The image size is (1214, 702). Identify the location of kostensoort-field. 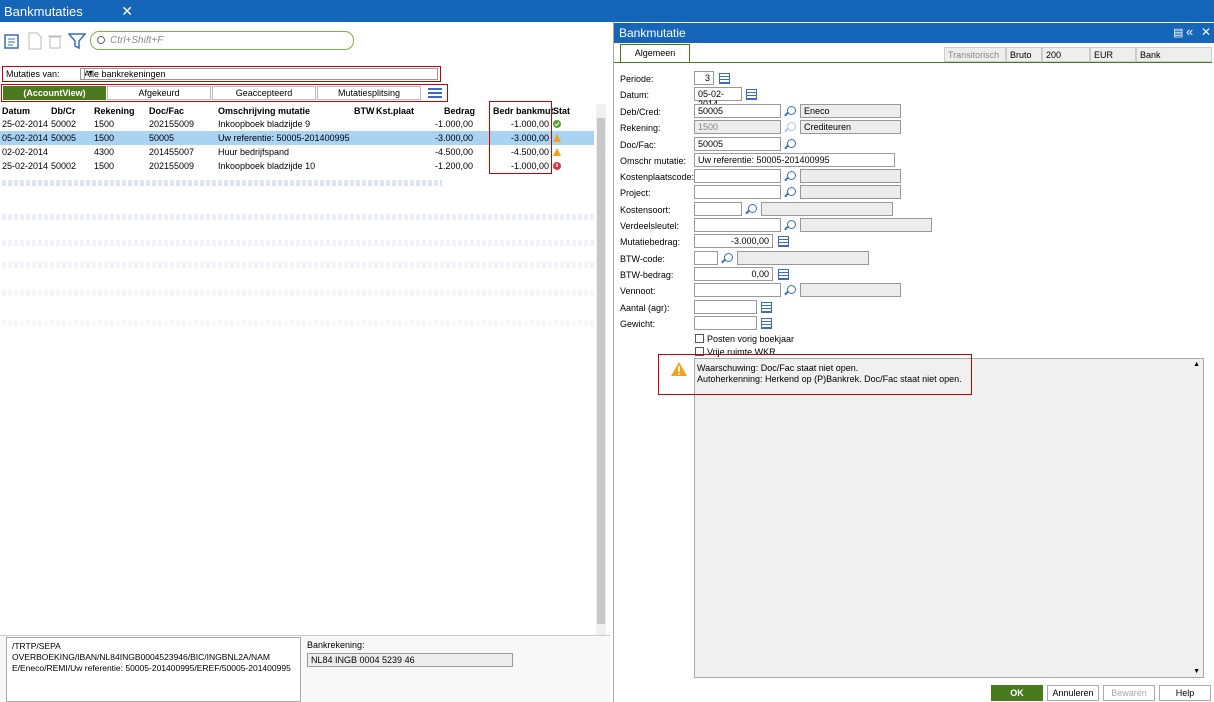
(718, 209).